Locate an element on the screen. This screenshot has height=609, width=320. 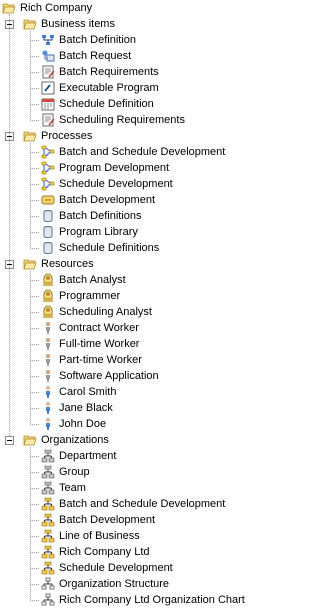
tree-group-resources: Resources is located at coordinates (121, 264).